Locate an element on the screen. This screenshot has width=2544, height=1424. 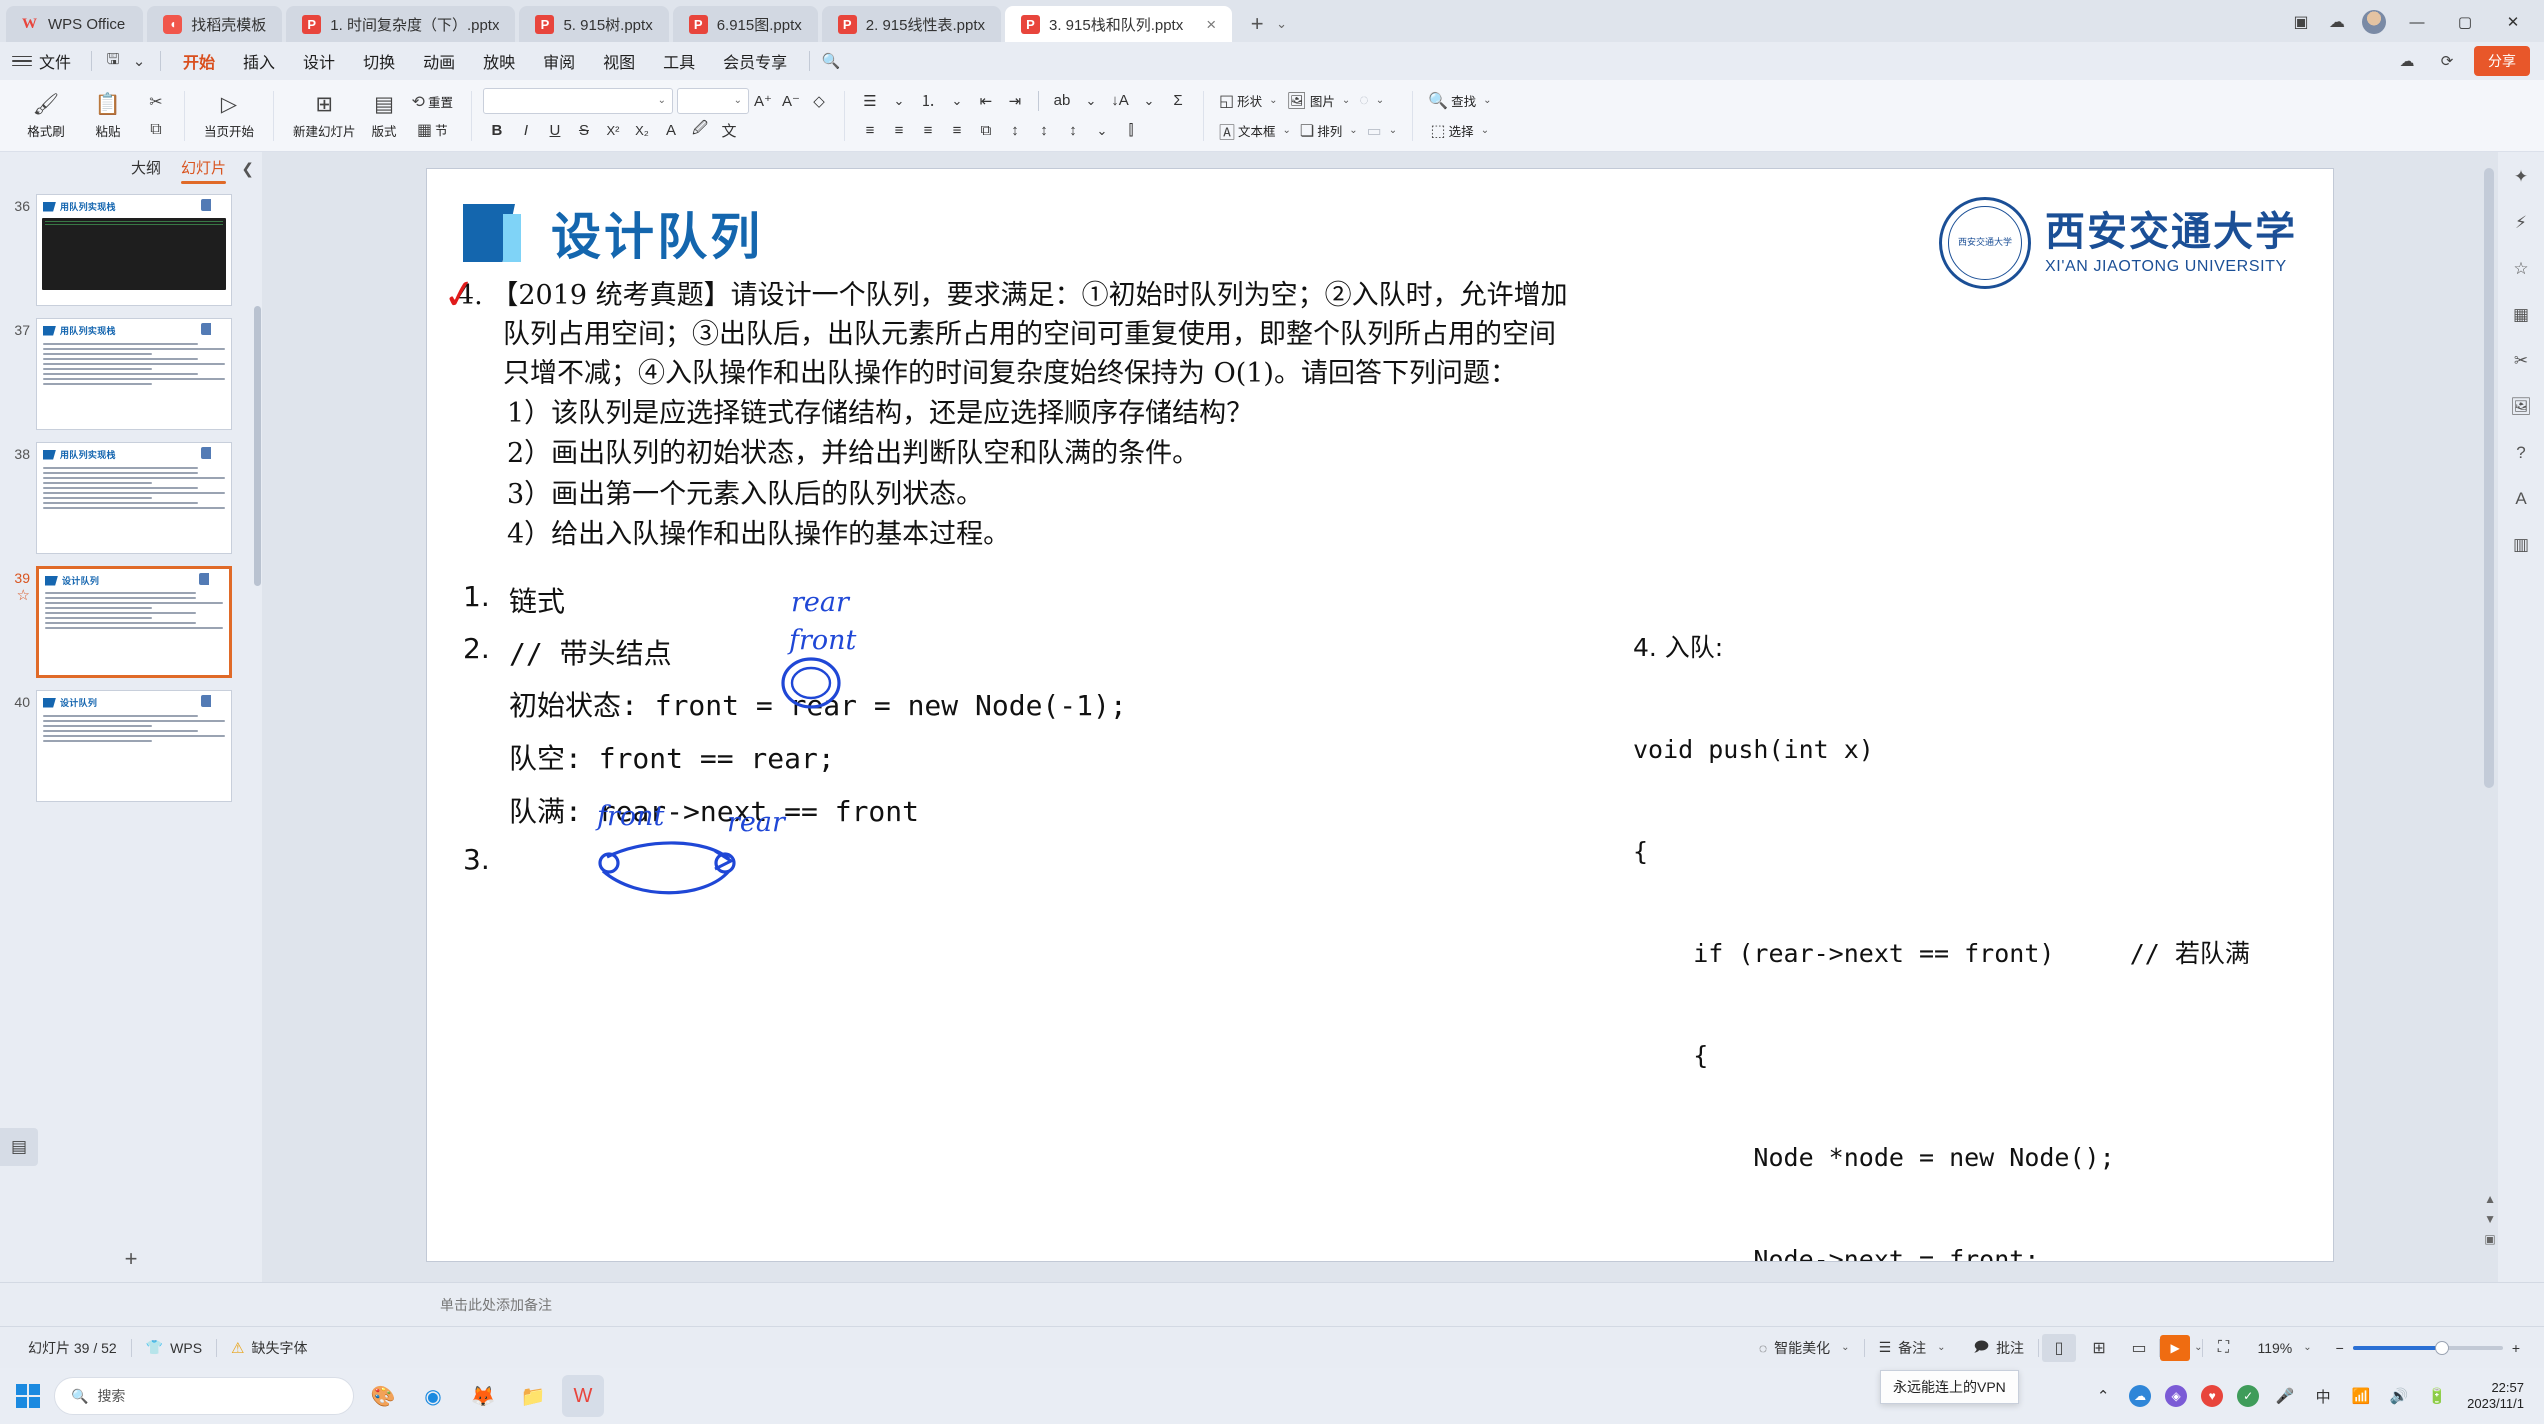
distribute-icon: ⧉ is located at coordinates (986, 131).